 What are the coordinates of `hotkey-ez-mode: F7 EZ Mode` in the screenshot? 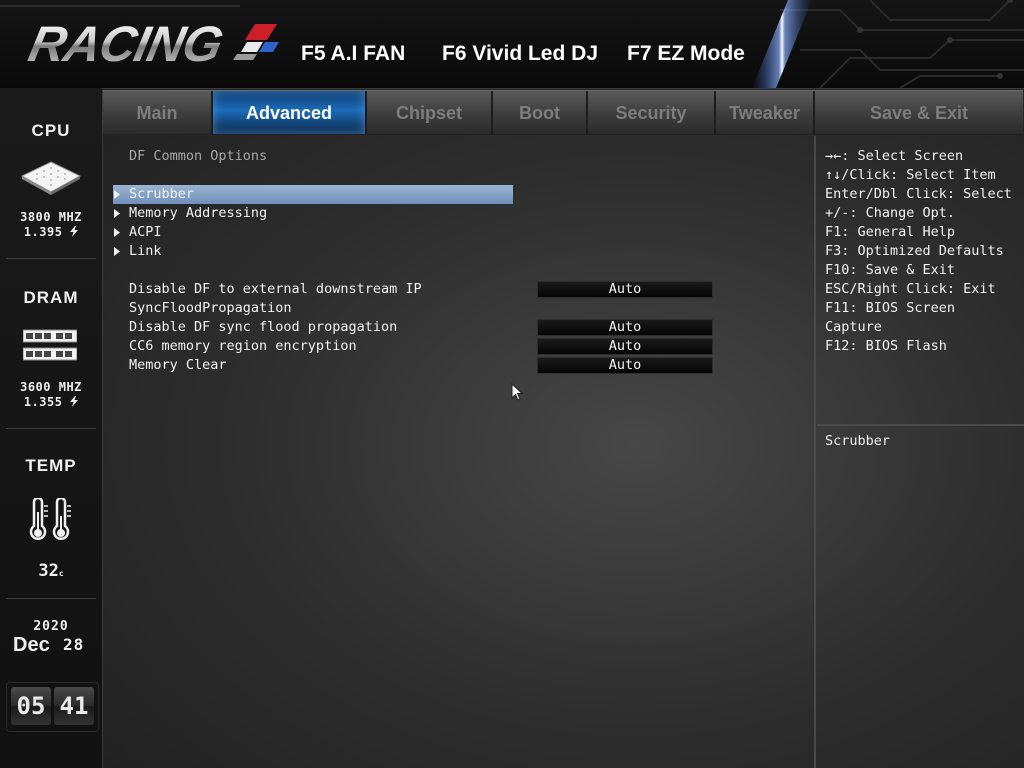 It's located at (686, 53).